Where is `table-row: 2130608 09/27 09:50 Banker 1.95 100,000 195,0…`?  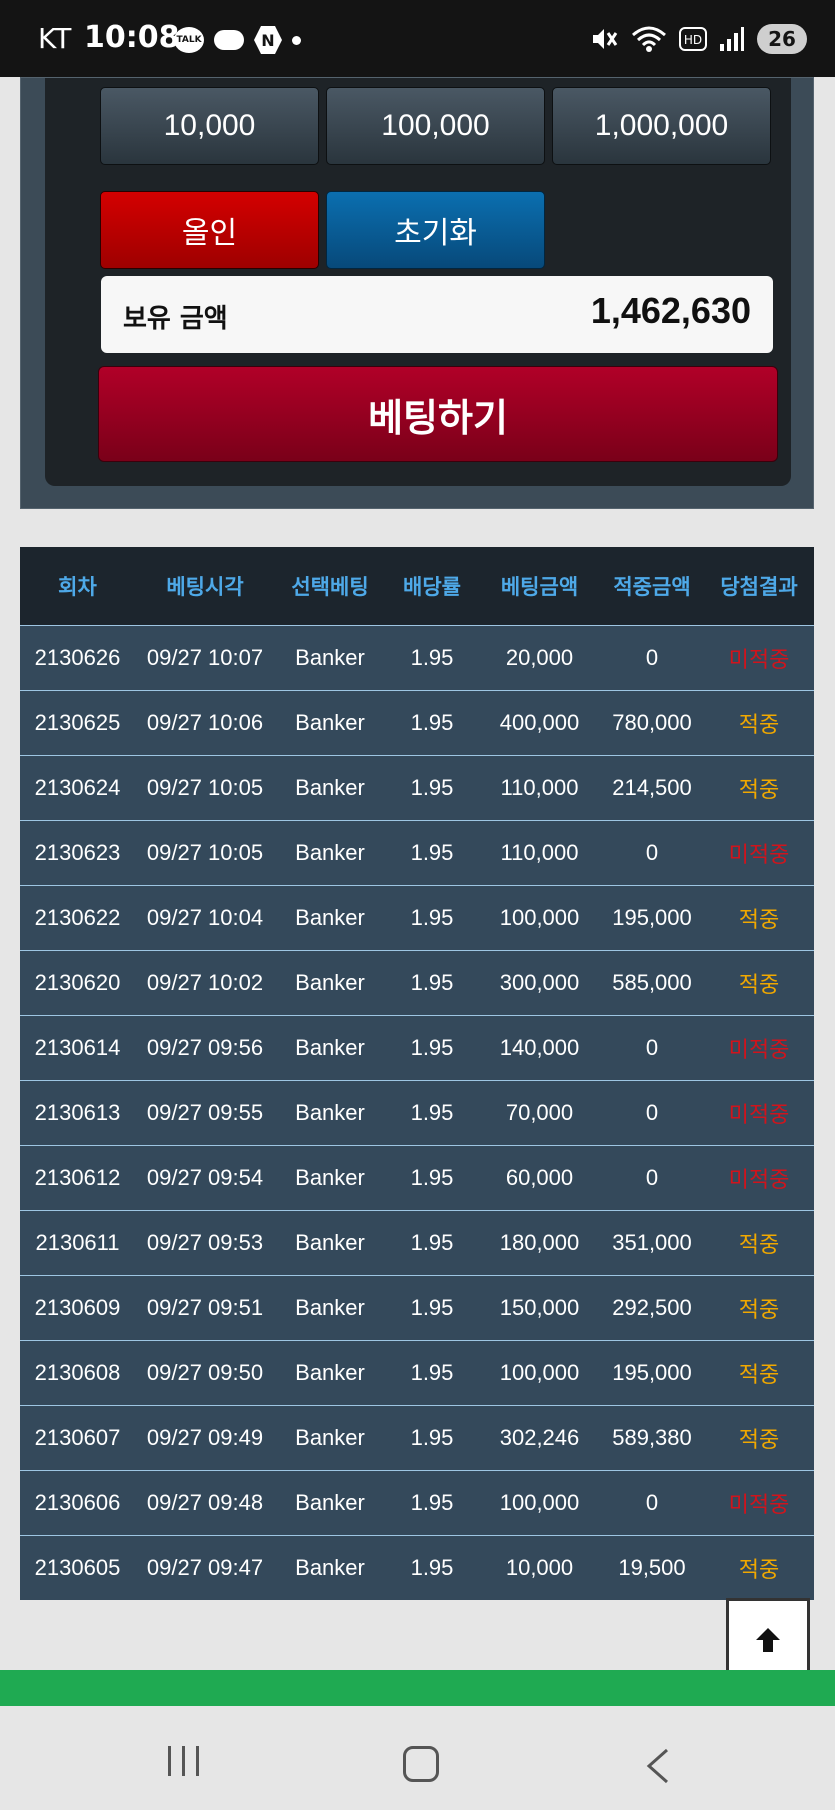
table-row: 2130608 09/27 09:50 Banker 1.95 100,000 195,0… is located at coordinates (417, 1372).